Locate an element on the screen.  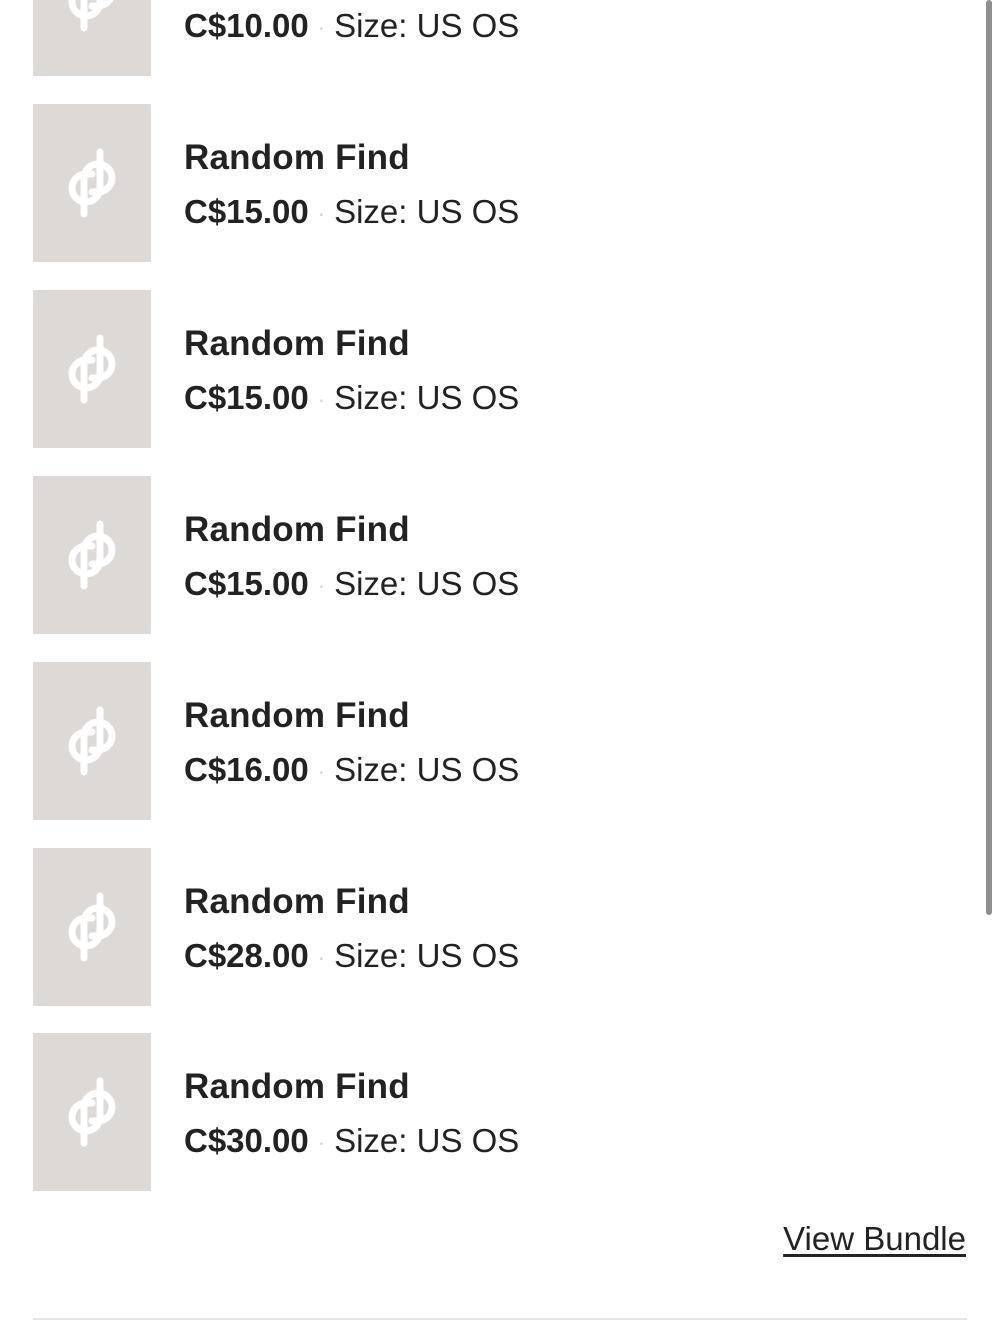
item-price: C$10.00 is located at coordinates (246, 25).